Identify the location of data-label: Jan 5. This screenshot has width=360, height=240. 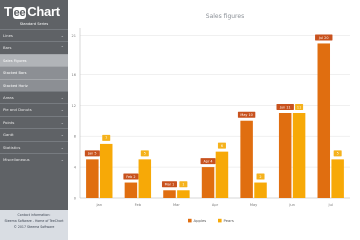
(91, 154).